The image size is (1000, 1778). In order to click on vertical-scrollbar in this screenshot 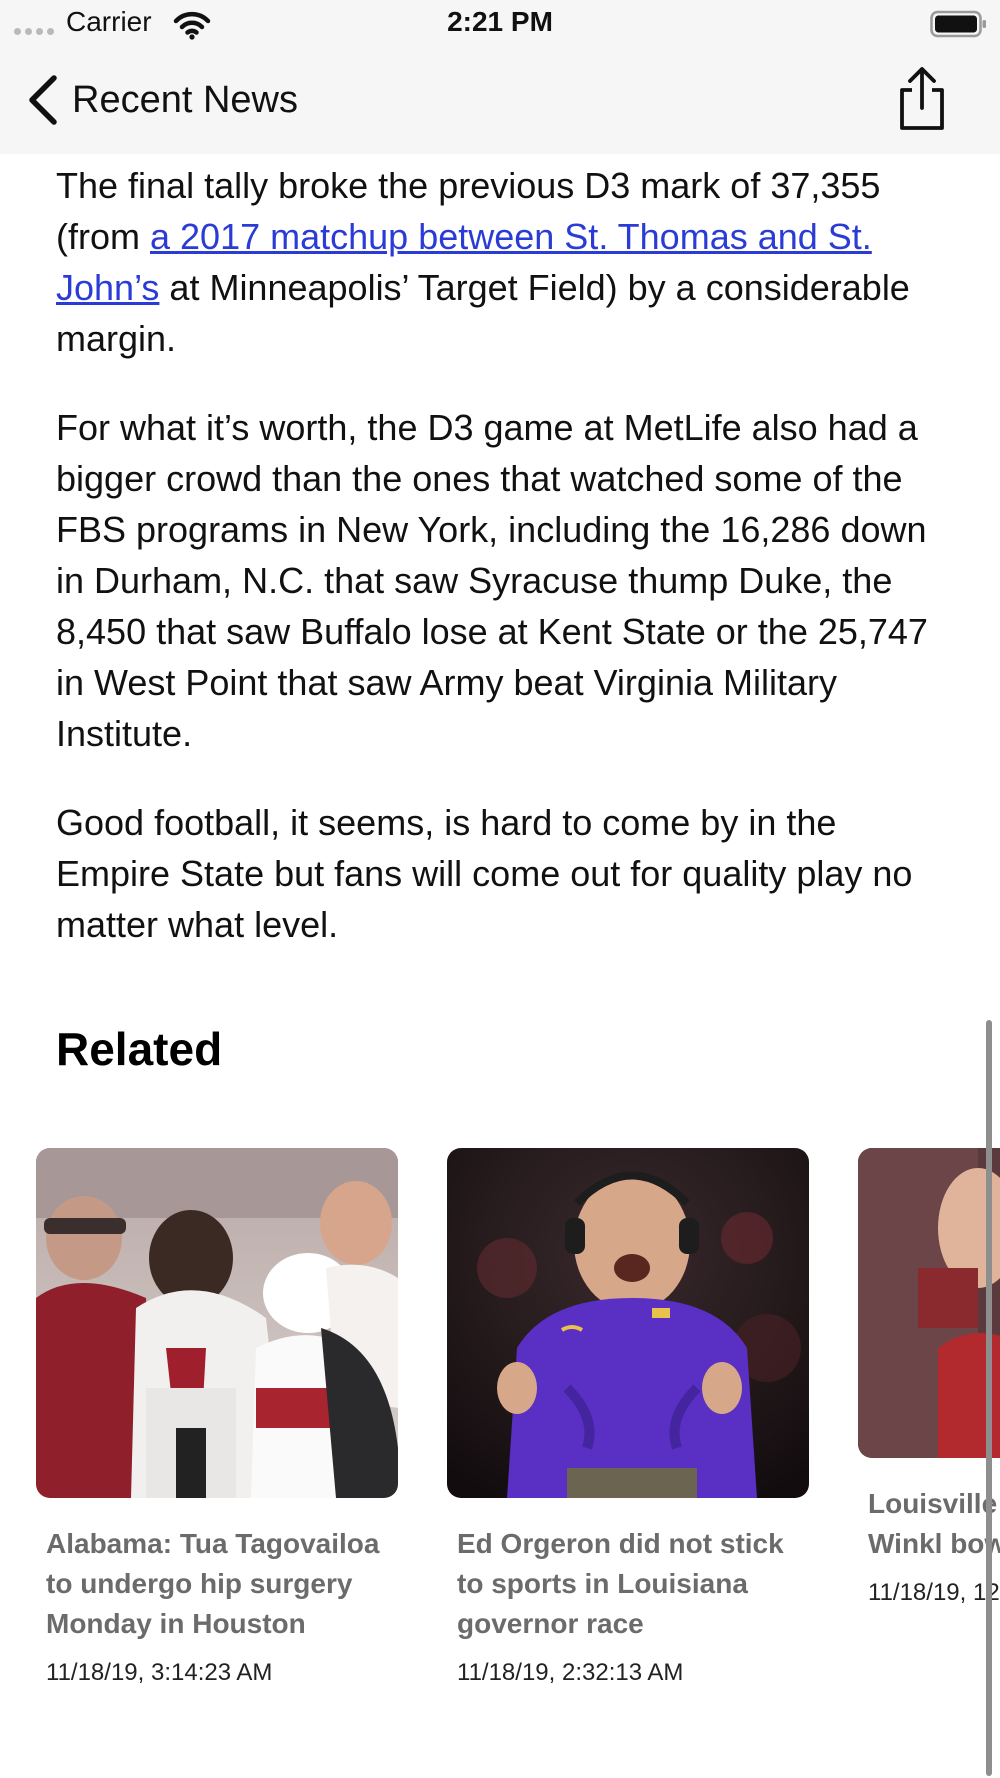, I will do `click(989, 1398)`.